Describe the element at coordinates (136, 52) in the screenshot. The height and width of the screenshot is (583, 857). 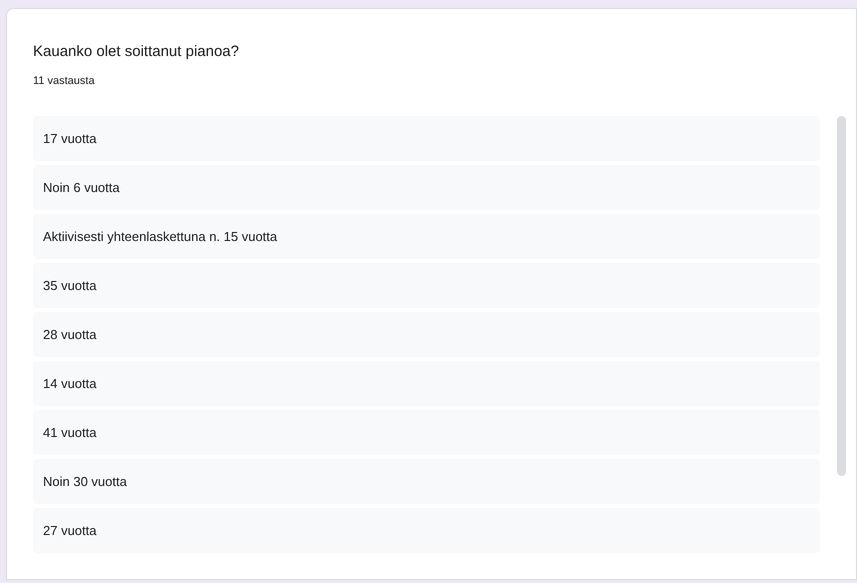
I see `question-title: Kauanko olet soittanut pianoa?` at that location.